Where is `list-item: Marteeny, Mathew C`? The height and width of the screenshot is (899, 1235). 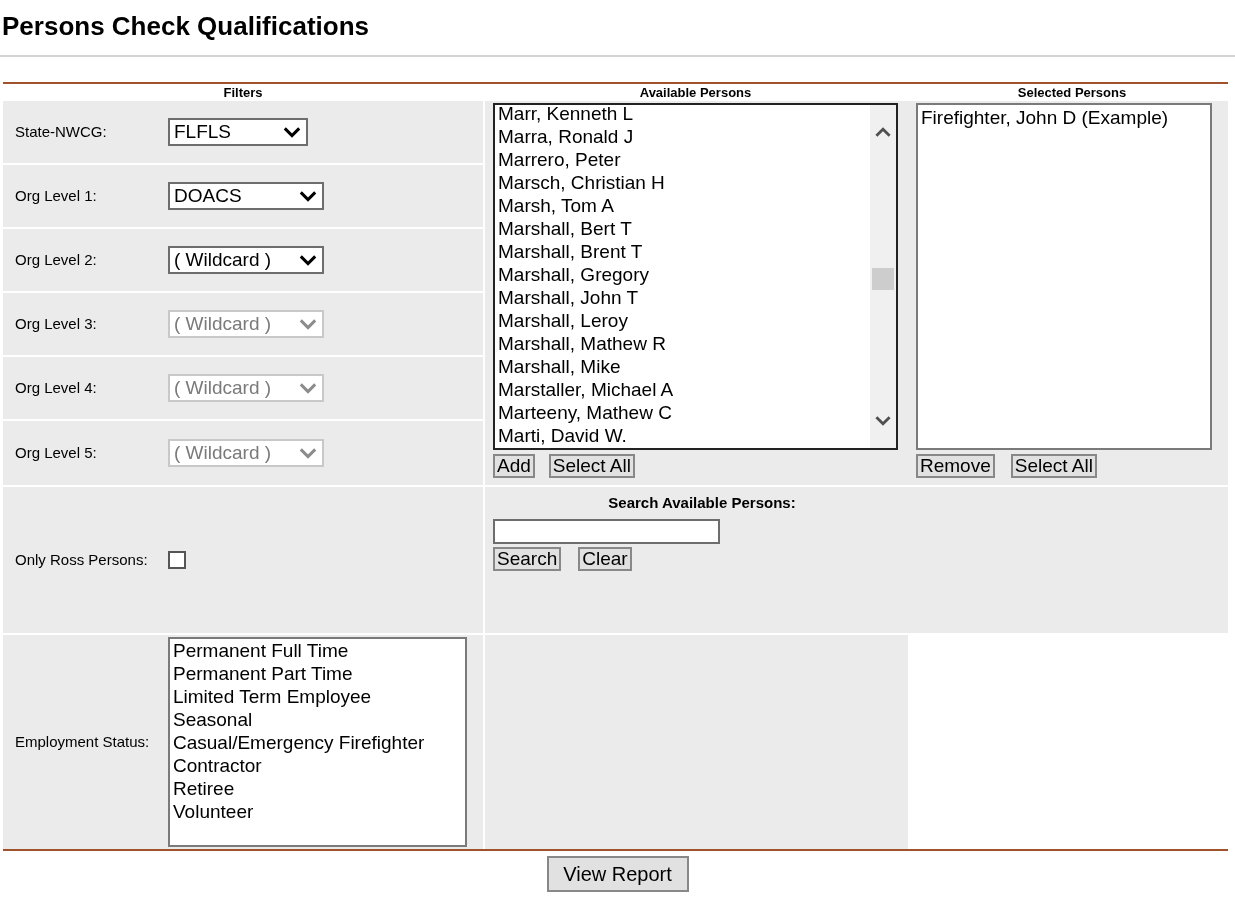
list-item: Marteeny, Mathew C is located at coordinates (684, 412).